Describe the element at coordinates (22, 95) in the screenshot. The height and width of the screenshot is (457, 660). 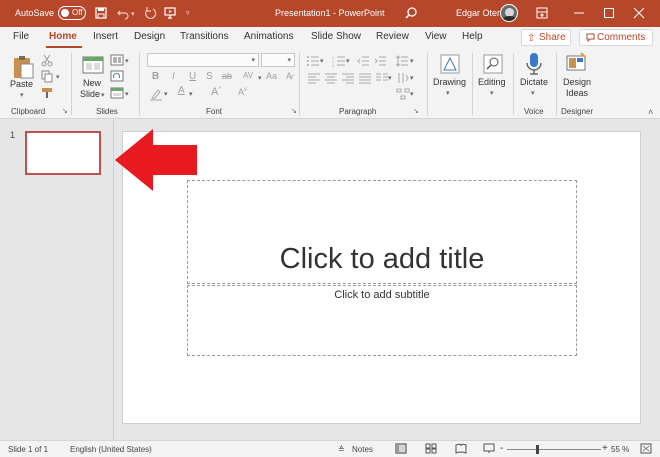
I see `paste-dropdown-icon: ▾` at that location.